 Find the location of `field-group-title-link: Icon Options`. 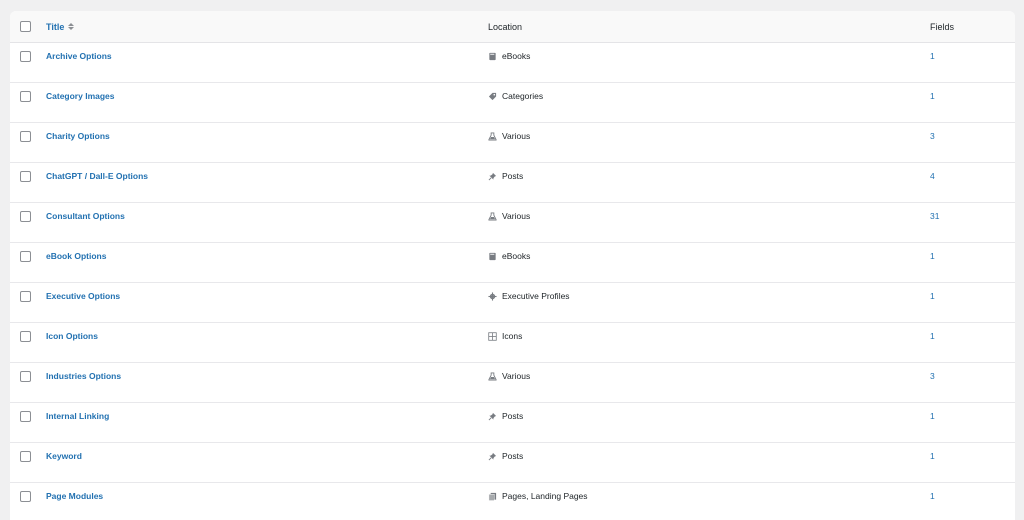

field-group-title-link: Icon Options is located at coordinates (72, 336).